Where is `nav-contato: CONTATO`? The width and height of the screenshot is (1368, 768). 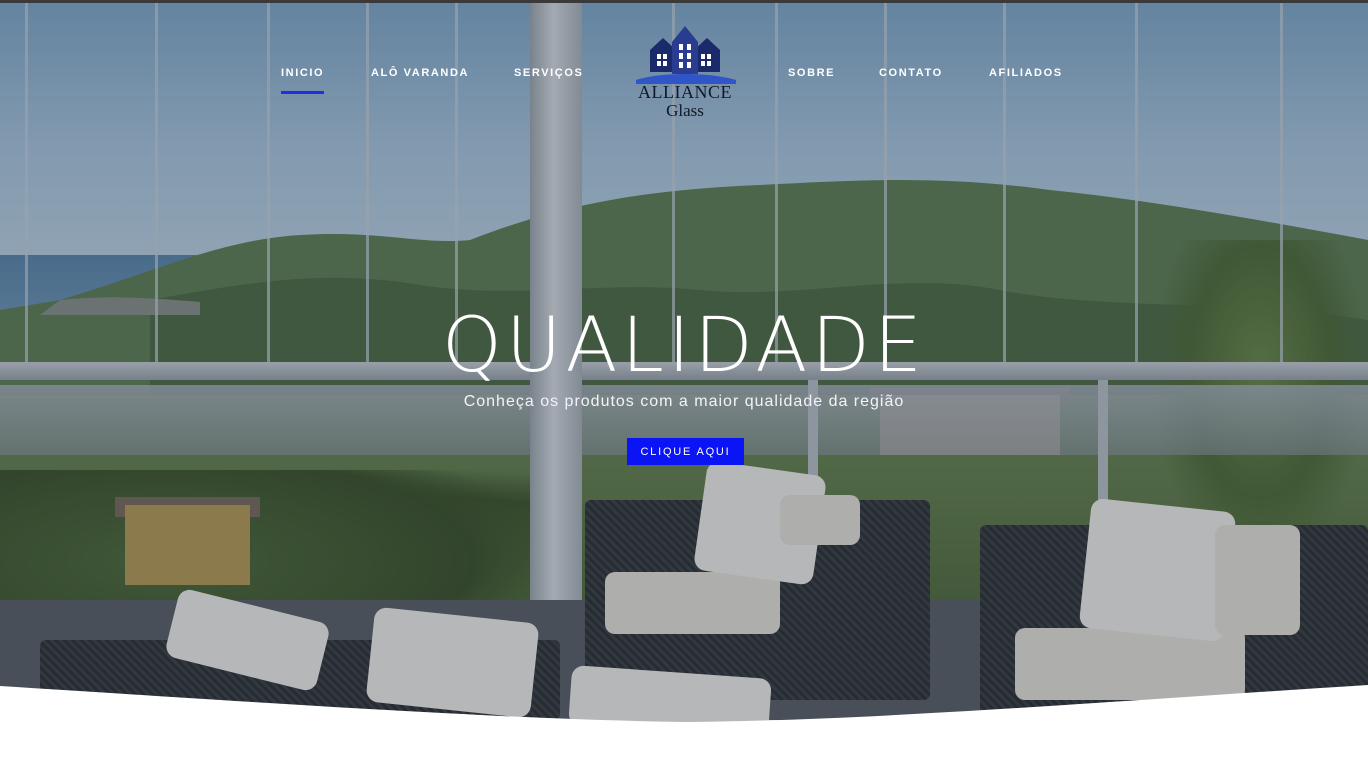 nav-contato: CONTATO is located at coordinates (911, 73).